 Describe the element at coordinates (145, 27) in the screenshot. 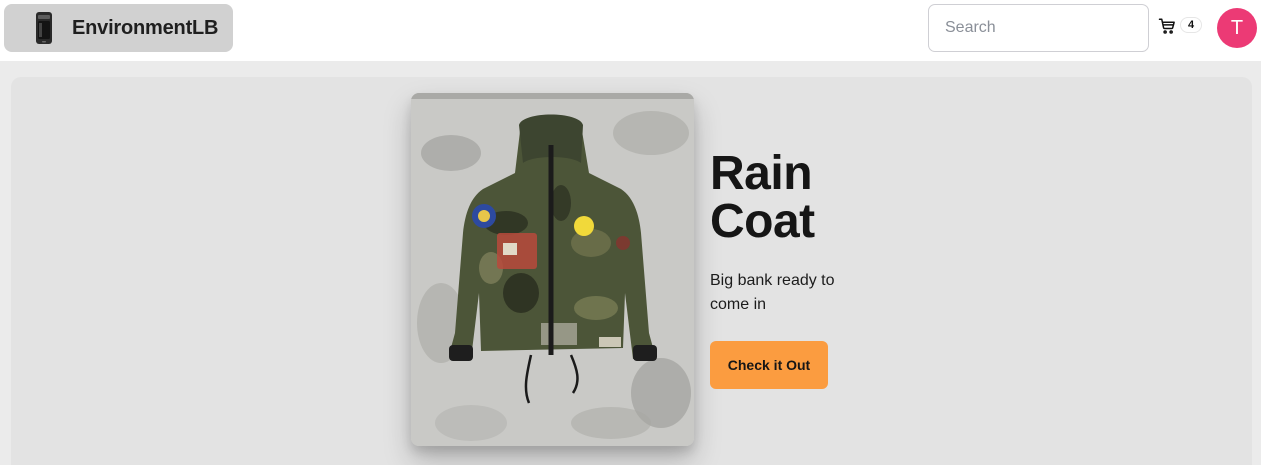

I see `brand-name: EnvironmentLB` at that location.